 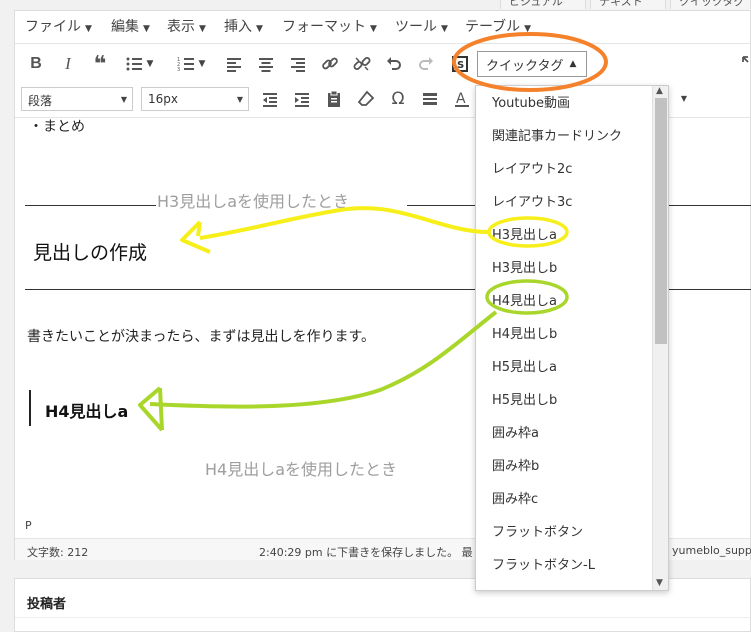 I want to click on numbered-list-button: 123 ▼, so click(x=191, y=64).